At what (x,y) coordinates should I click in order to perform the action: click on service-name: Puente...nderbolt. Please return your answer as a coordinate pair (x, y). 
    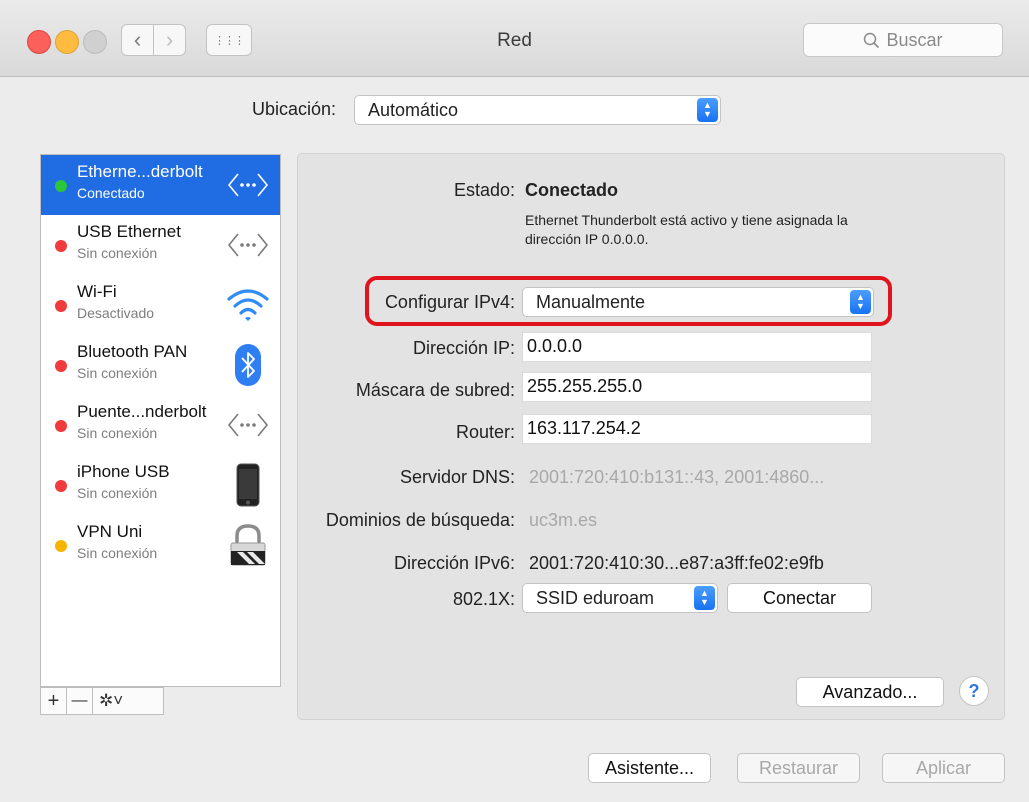
    Looking at the image, I should click on (142, 411).